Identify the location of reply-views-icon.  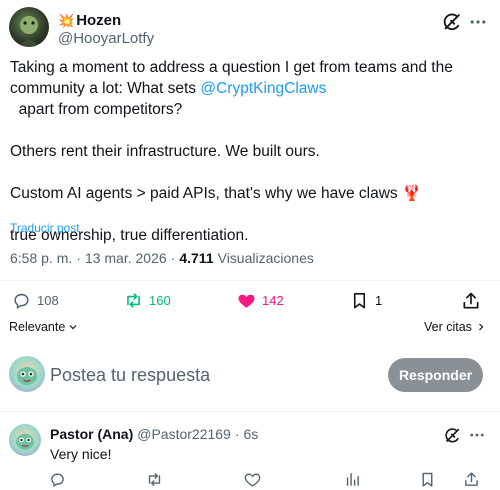
(352, 480).